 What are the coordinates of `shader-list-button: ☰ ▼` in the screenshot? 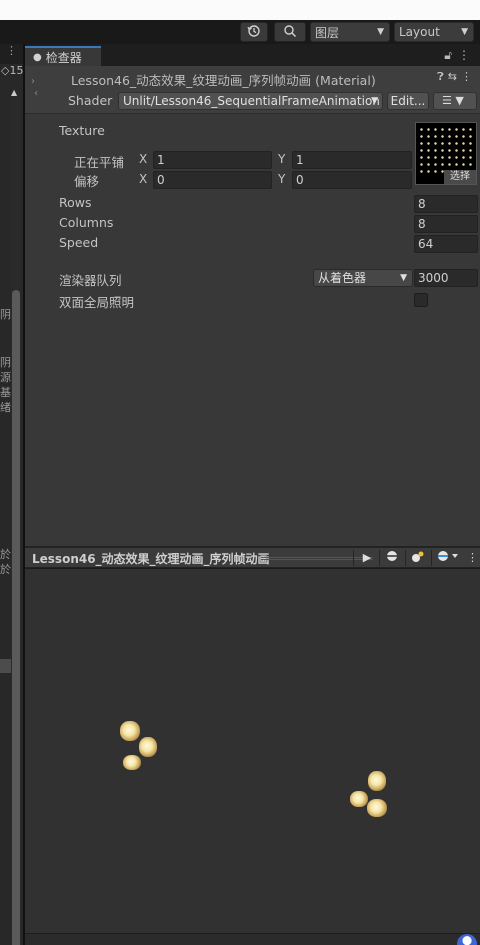 It's located at (455, 101).